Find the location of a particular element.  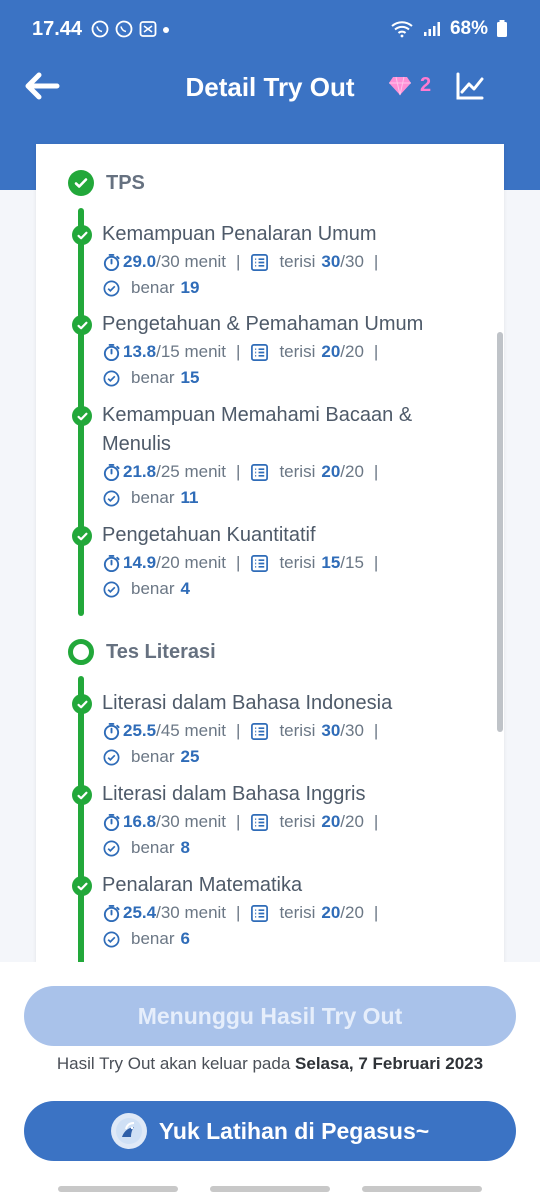

subtest-title: Pengetahuan & Pemahaman Umum is located at coordinates (263, 324).